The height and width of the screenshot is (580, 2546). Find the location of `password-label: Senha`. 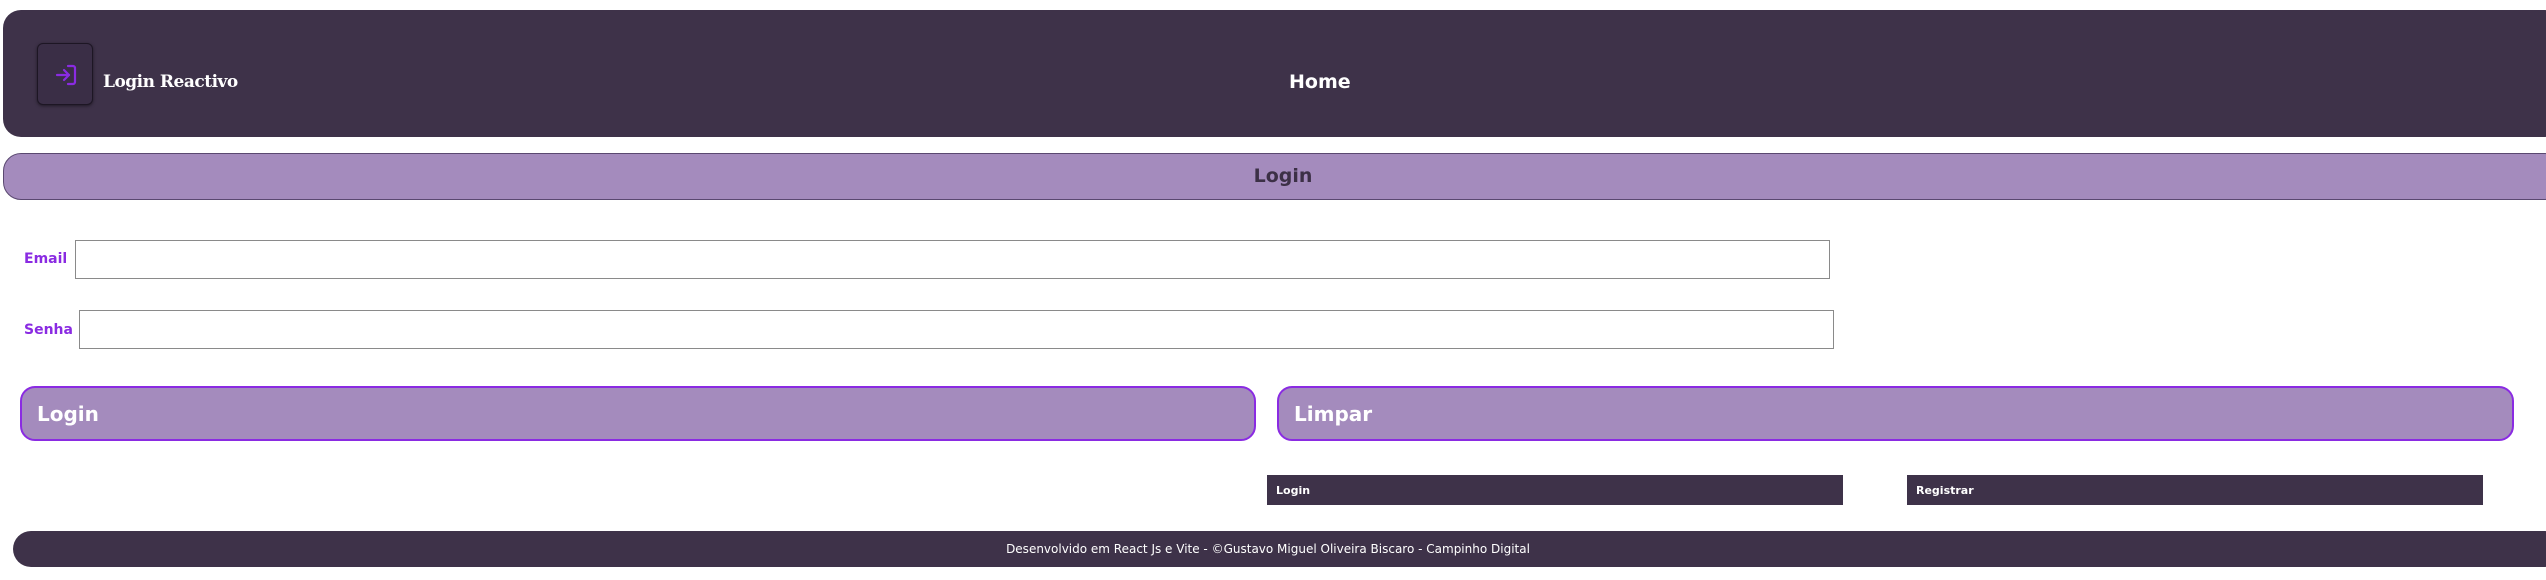

password-label: Senha is located at coordinates (48, 330).